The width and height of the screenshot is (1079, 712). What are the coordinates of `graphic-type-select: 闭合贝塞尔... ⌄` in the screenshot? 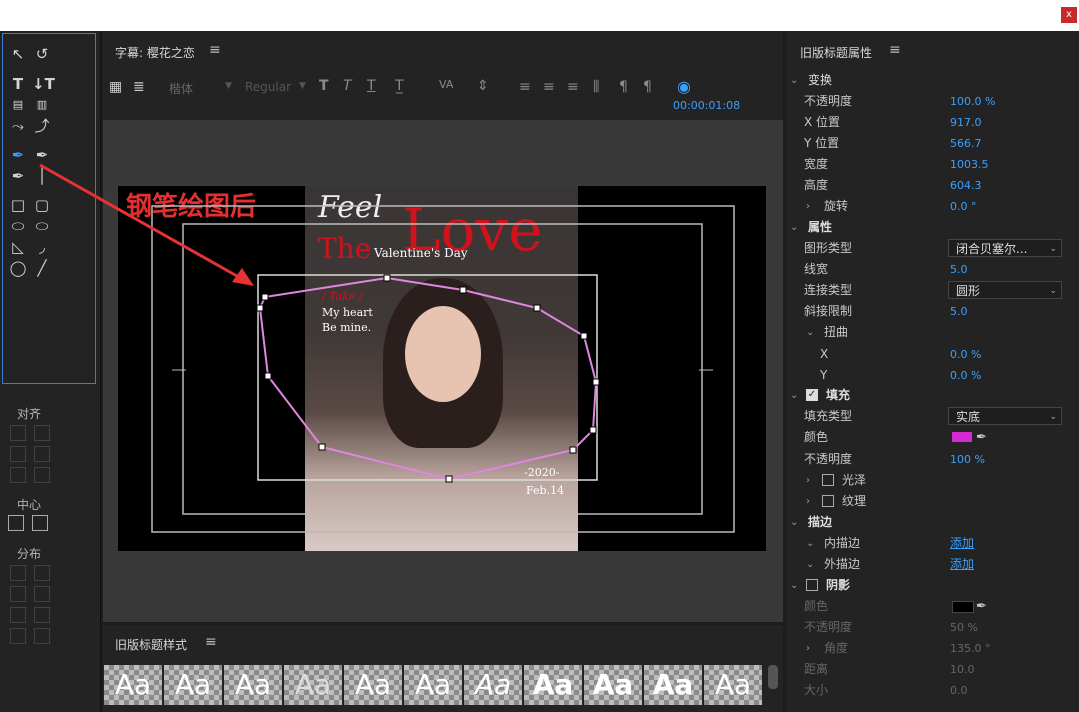 It's located at (1005, 248).